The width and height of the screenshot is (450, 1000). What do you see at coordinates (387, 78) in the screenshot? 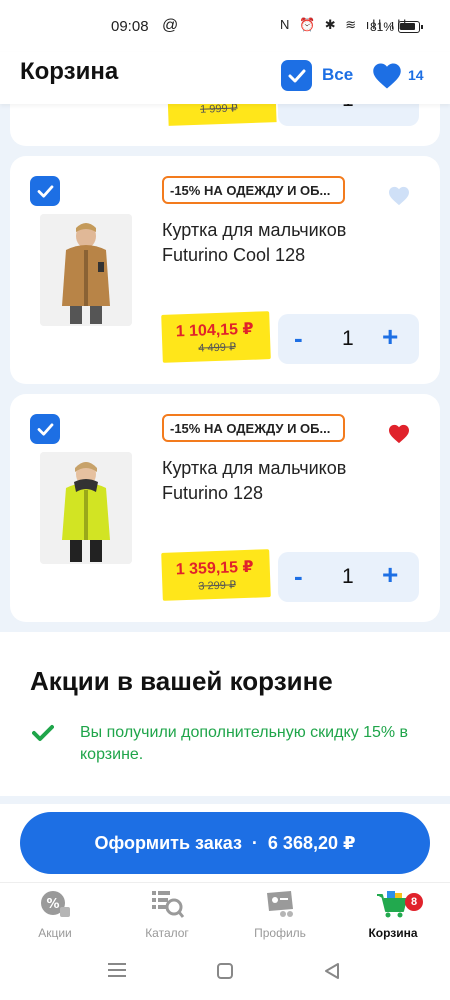
I see `favorites-heart-icon` at bounding box center [387, 78].